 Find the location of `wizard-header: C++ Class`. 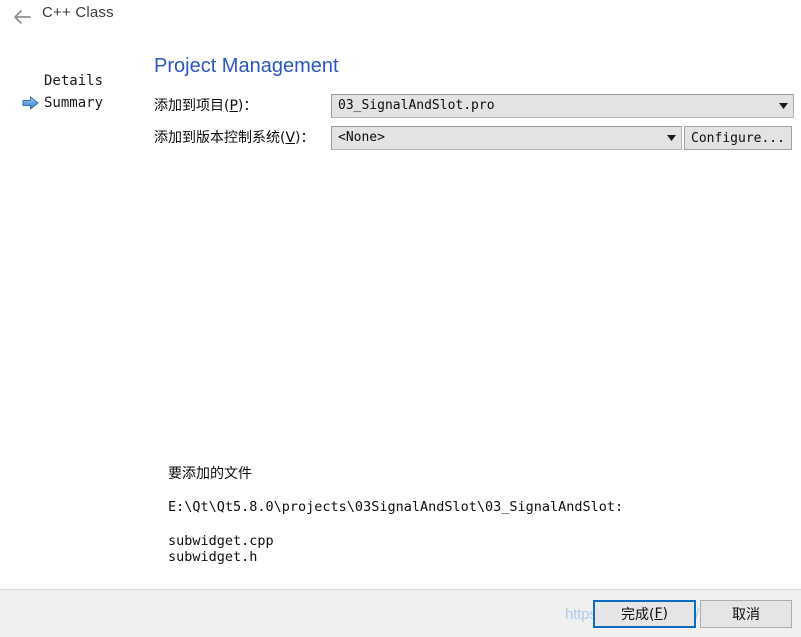

wizard-header: C++ Class is located at coordinates (400, 17).